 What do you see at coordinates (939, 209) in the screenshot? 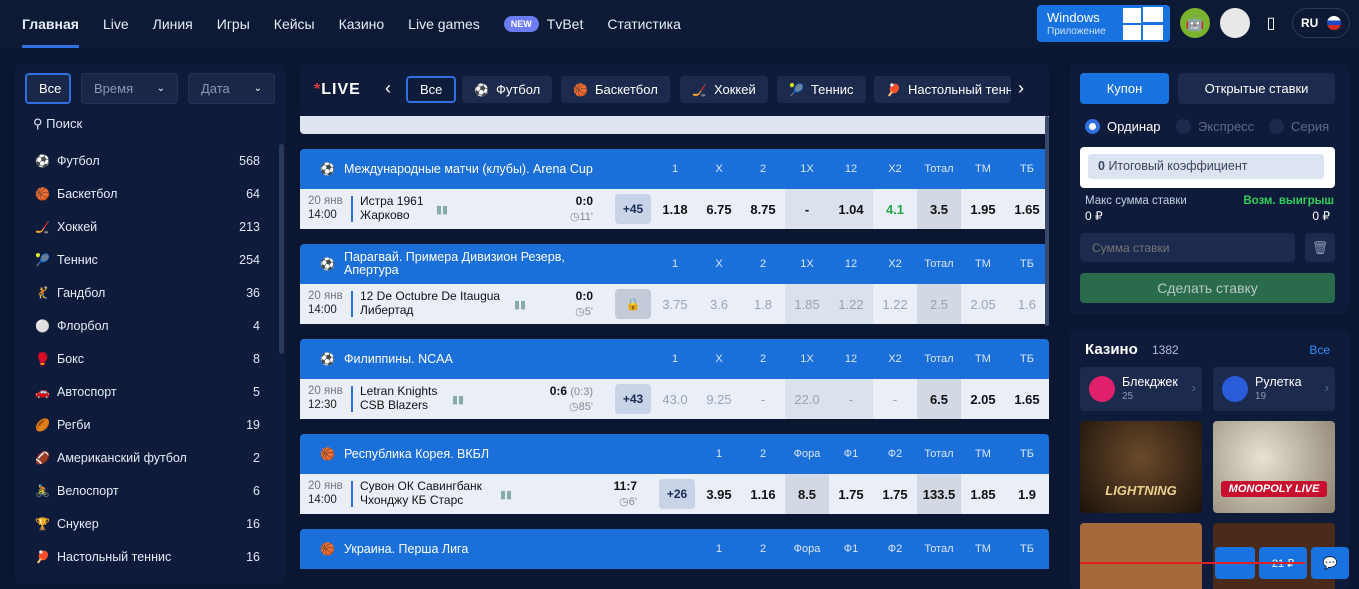
I see `odd-button: 3.5` at bounding box center [939, 209].